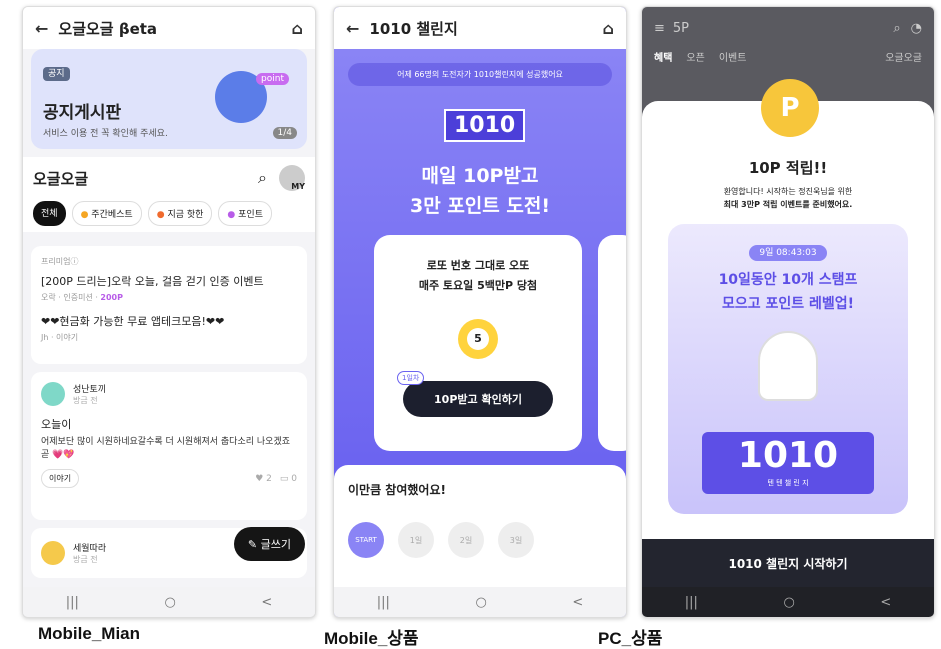 Image resolution: width=941 pixels, height=649 pixels. Describe the element at coordinates (478, 339) in the screenshot. I see `lotto-ball-icon: 5` at that location.